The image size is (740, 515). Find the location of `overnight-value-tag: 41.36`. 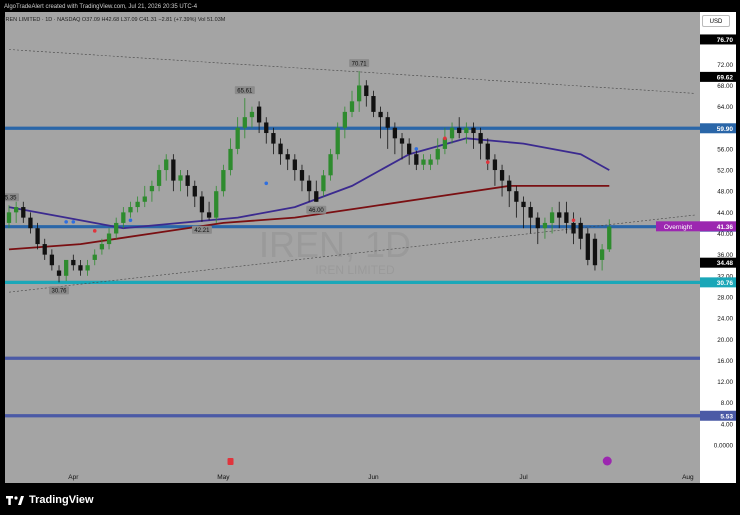

overnight-value-tag: 41.36 is located at coordinates (718, 226).